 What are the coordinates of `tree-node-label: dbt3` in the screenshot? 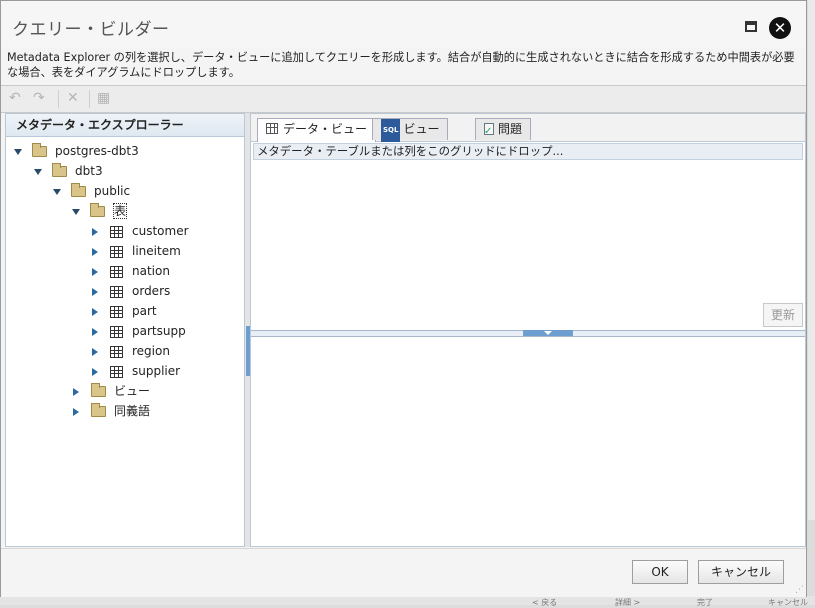 It's located at (89, 171).